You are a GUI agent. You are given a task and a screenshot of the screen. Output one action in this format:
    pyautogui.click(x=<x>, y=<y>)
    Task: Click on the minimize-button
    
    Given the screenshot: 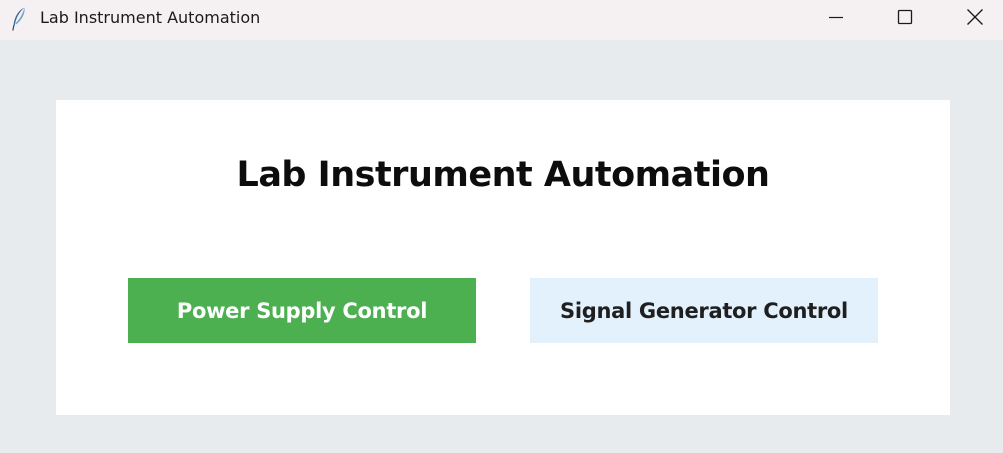 What is the action you would take?
    pyautogui.click(x=836, y=17)
    